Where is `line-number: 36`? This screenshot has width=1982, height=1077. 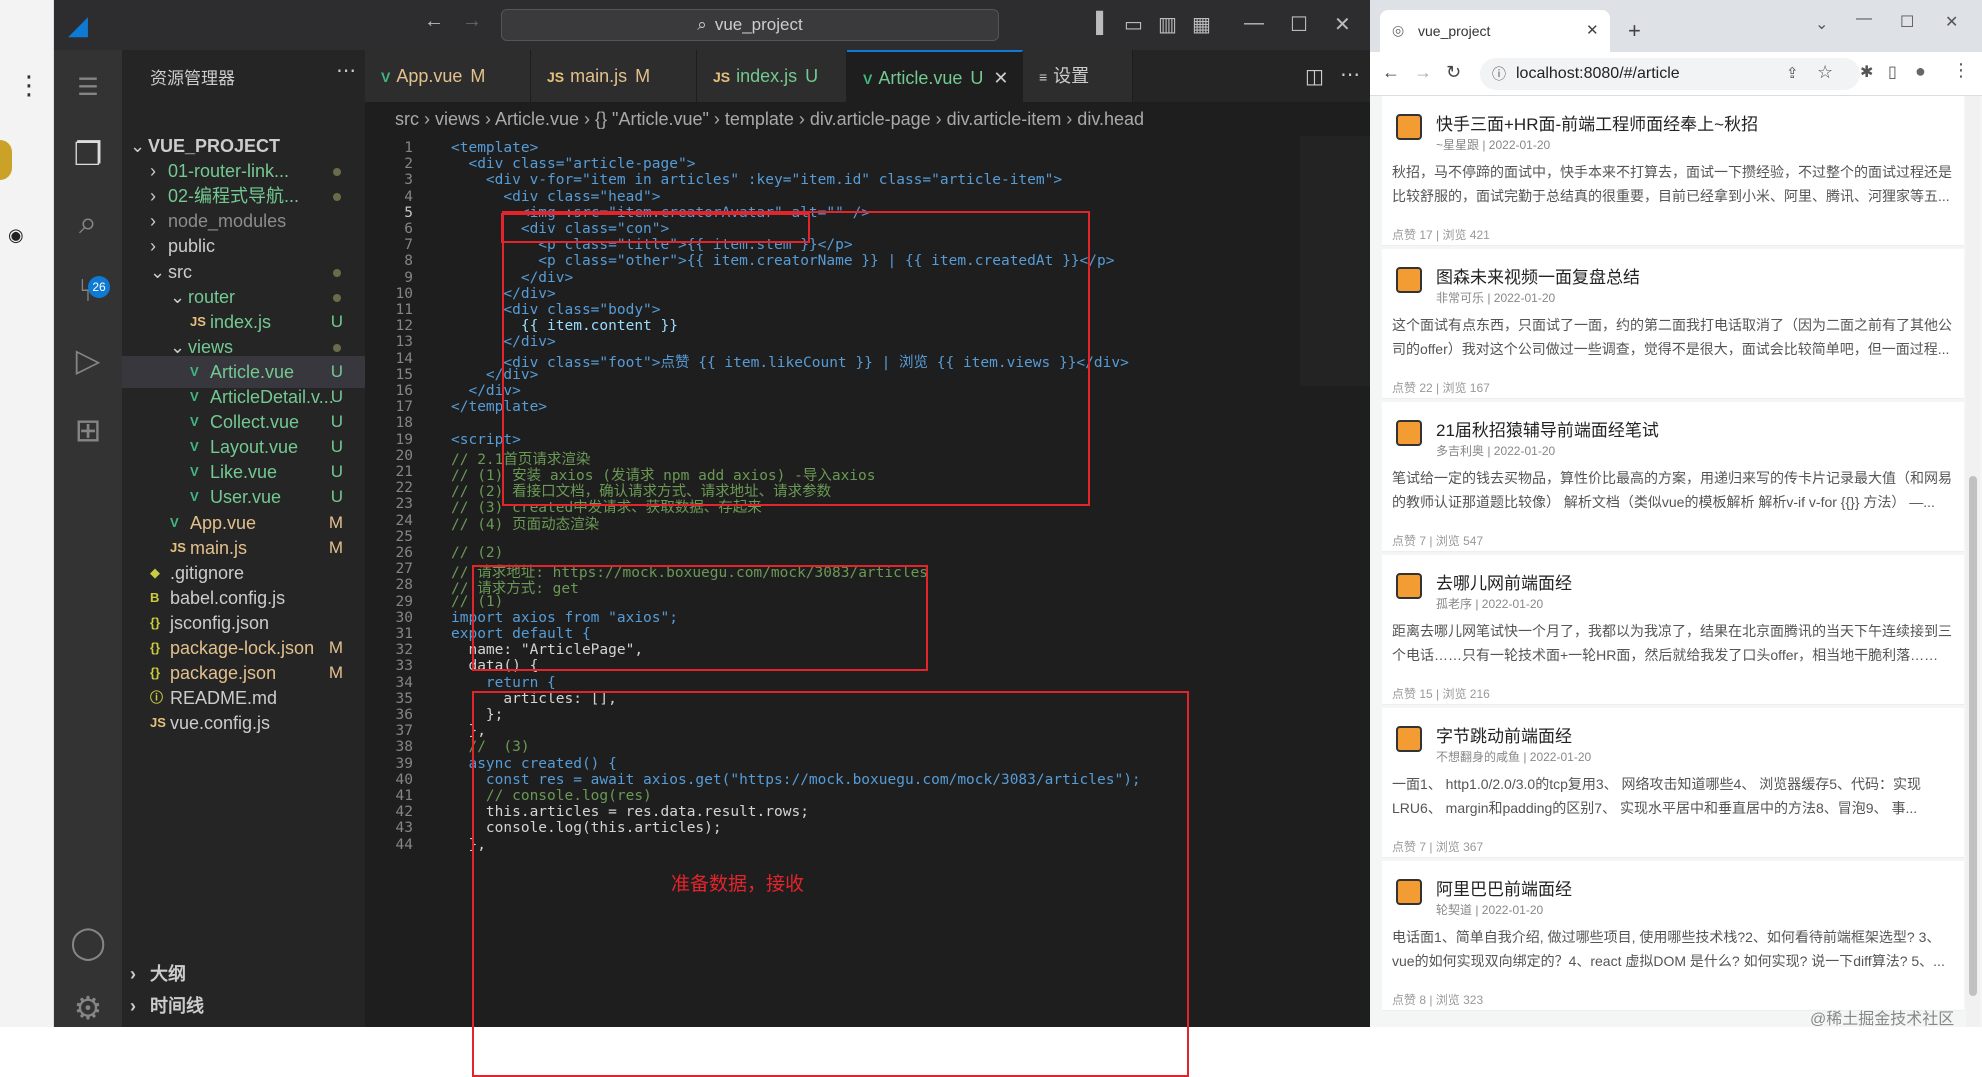 line-number: 36 is located at coordinates (404, 715).